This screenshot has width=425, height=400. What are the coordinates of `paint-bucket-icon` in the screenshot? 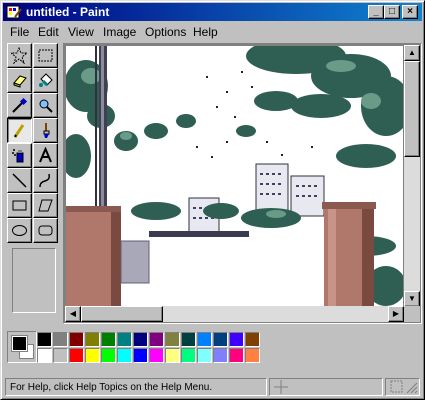 It's located at (46, 80).